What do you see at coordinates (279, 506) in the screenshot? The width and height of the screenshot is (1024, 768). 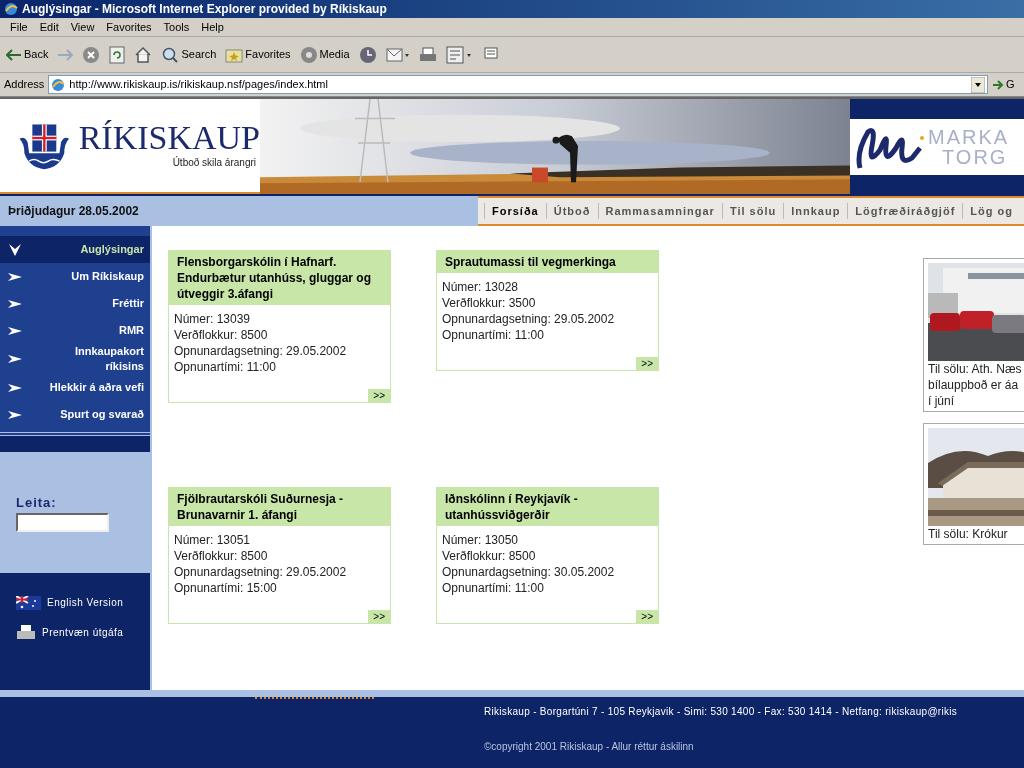 I see `notice-title: Fjölbrautarskóli Suðurnesja - Brunavarnir 1. áfangi` at bounding box center [279, 506].